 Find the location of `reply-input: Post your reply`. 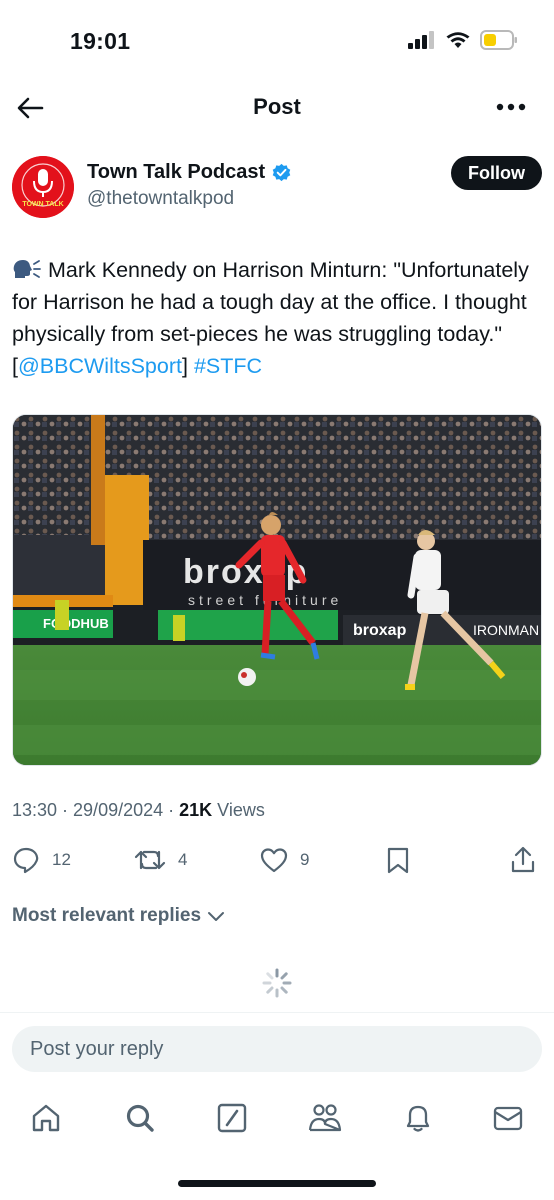

reply-input: Post your reply is located at coordinates (277, 1049).